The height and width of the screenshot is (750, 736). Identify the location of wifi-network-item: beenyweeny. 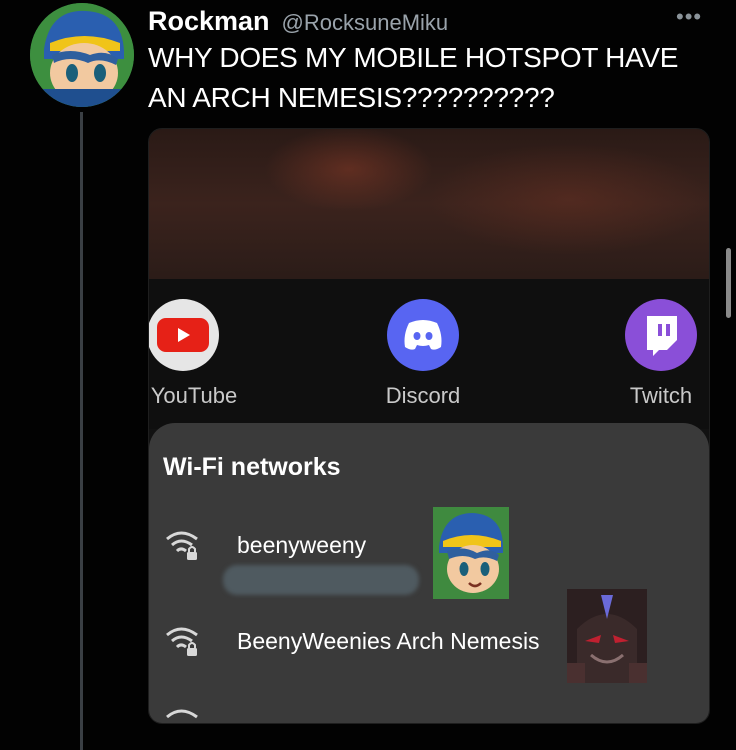
(264, 545).